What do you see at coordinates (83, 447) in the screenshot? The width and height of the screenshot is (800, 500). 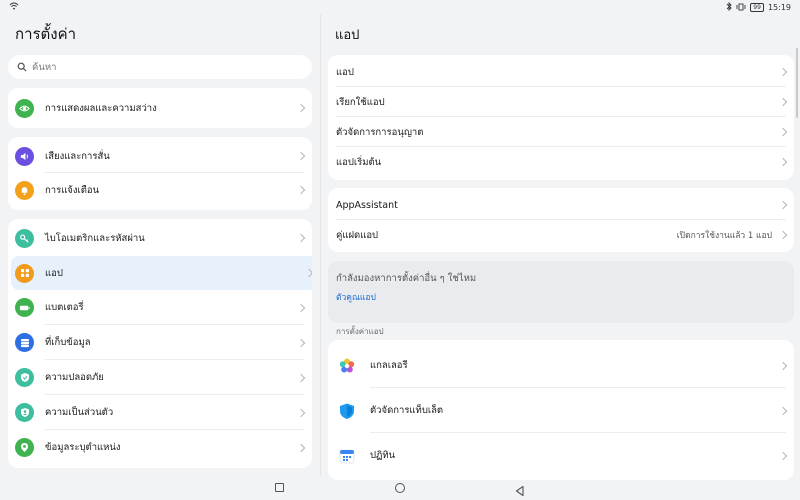 I see `sidebar-item-label: ข้อมูลระบุตำแหน่ง` at bounding box center [83, 447].